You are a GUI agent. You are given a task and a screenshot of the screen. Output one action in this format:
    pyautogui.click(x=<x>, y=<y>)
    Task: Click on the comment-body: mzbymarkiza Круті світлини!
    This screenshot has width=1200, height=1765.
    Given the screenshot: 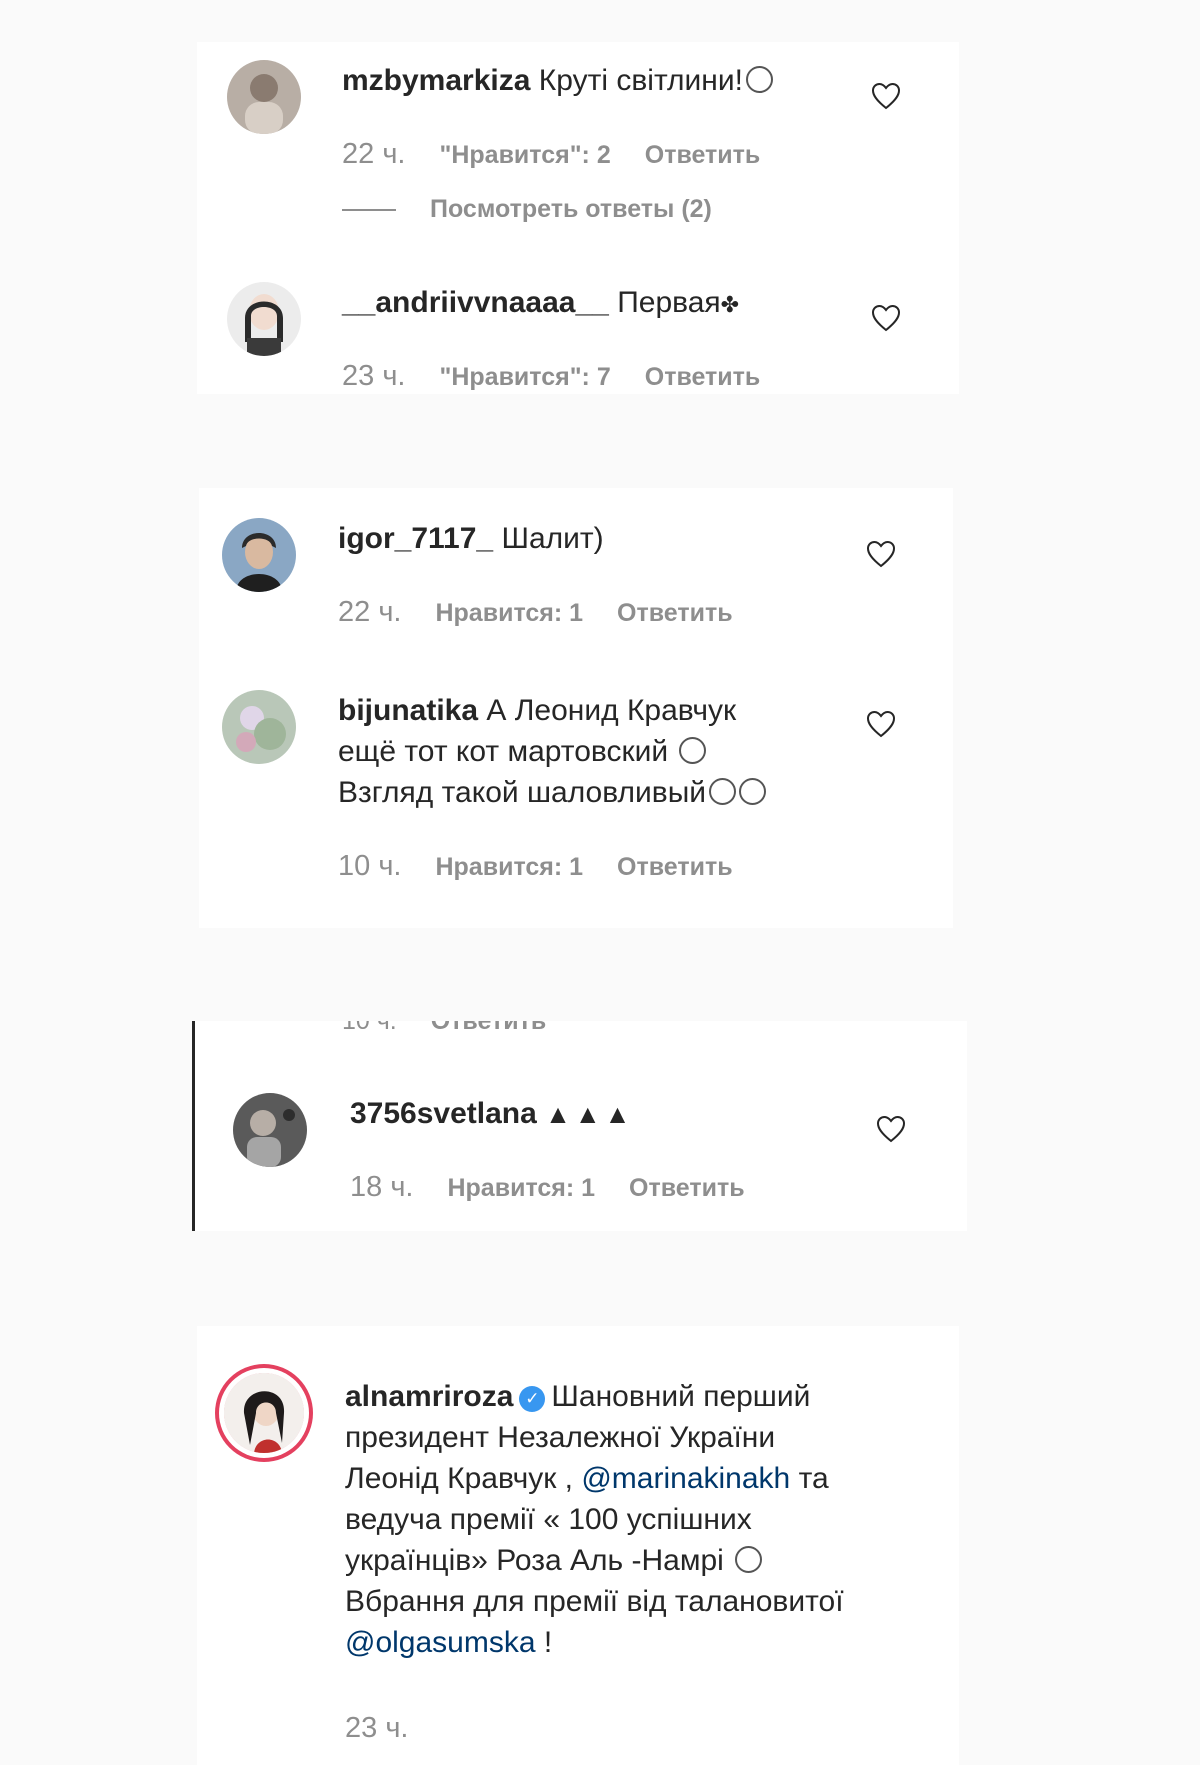 What is the action you would take?
    pyautogui.click(x=557, y=80)
    